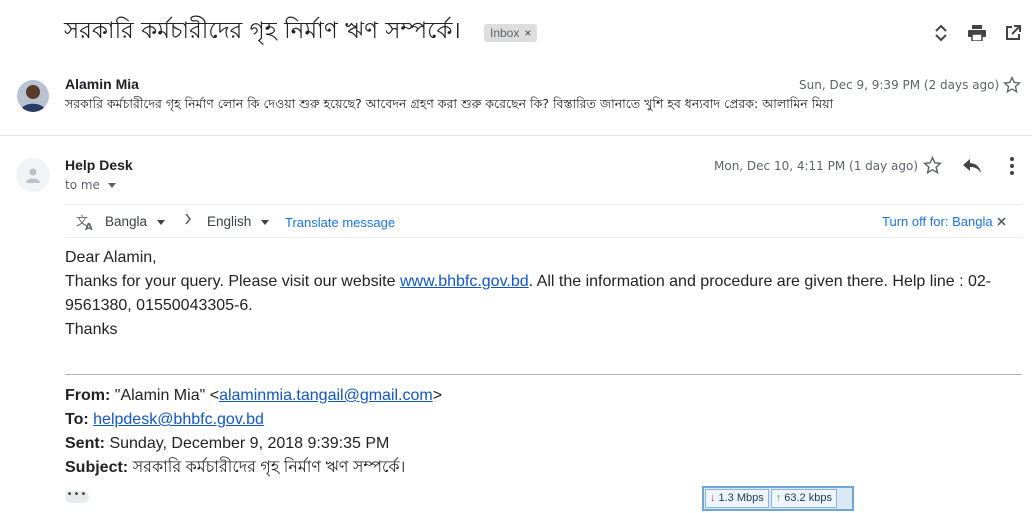  I want to click on source-language-label: Bangla, so click(126, 221).